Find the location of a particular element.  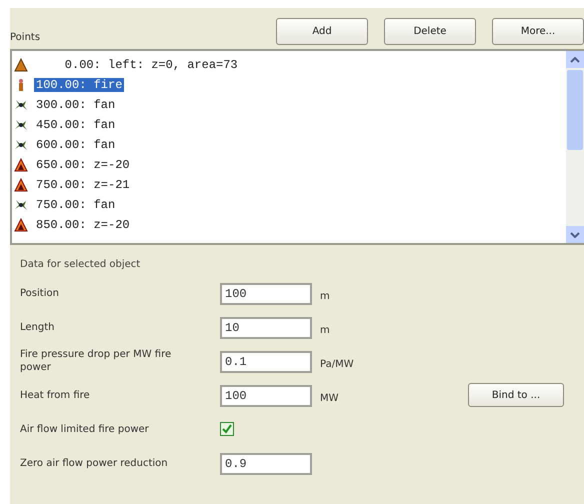

unit-label: MW is located at coordinates (329, 398).